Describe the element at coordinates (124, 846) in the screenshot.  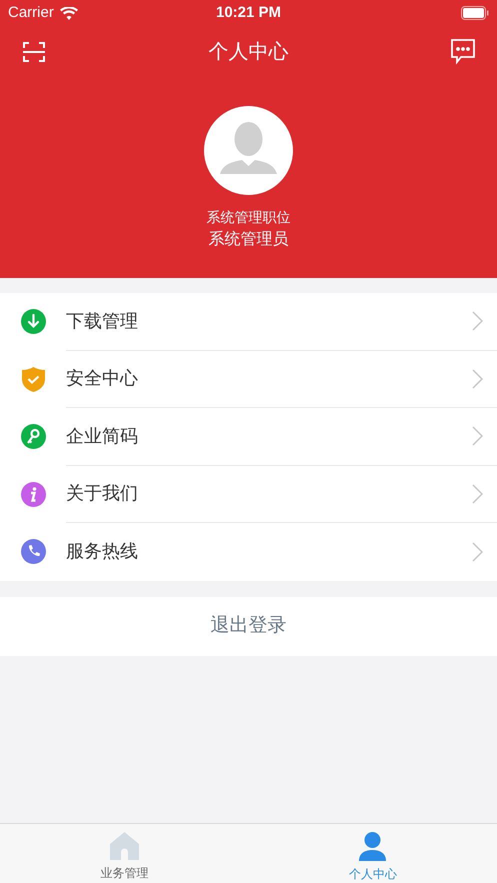
I see `home-icon` at that location.